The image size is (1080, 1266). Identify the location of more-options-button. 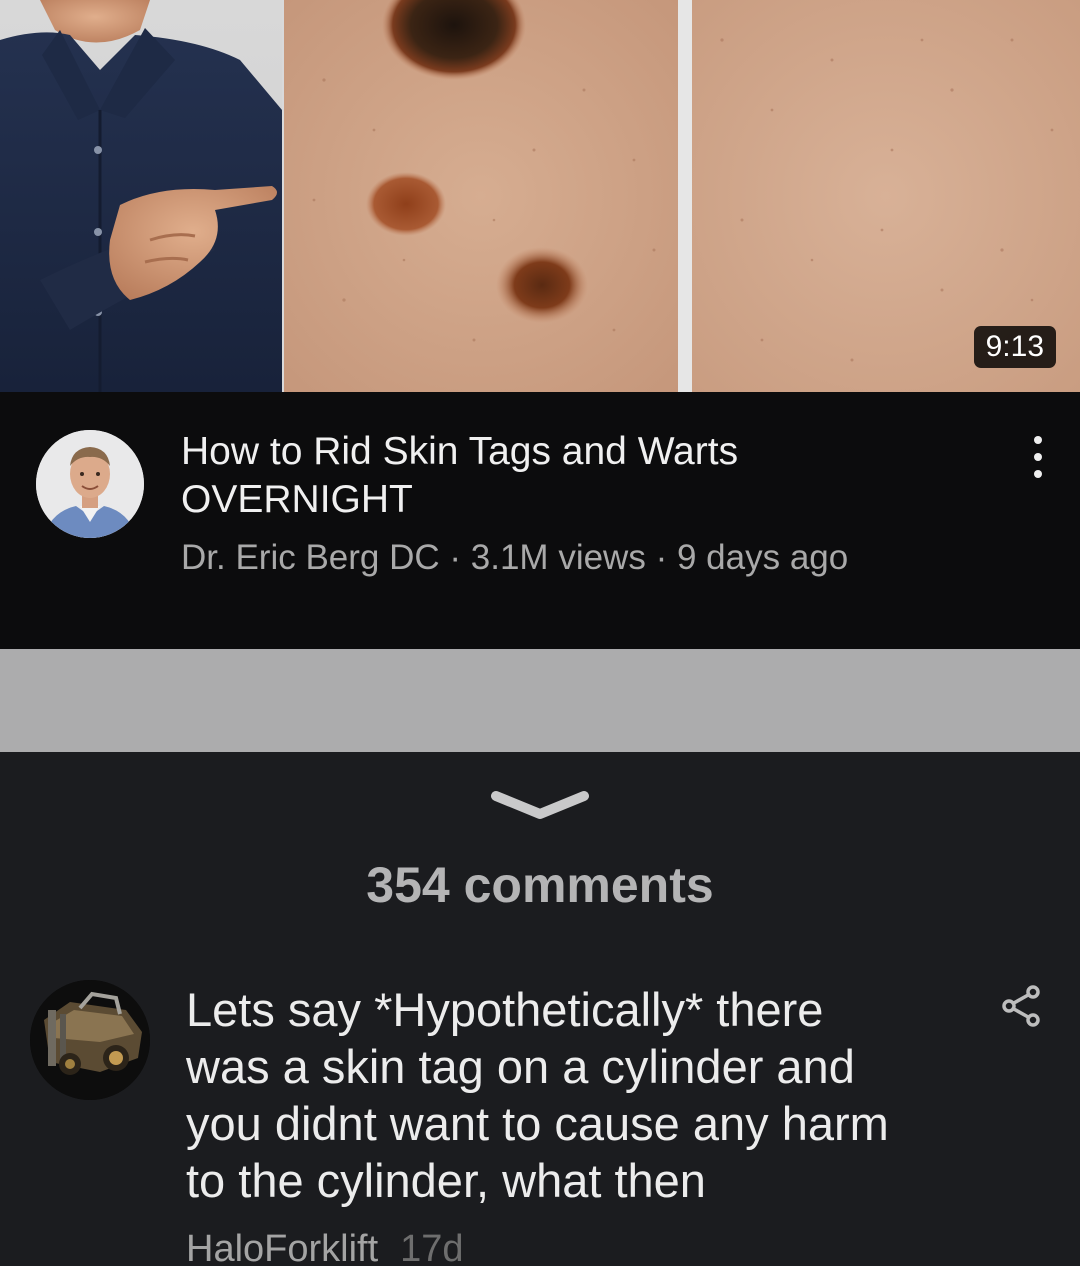
(1038, 457).